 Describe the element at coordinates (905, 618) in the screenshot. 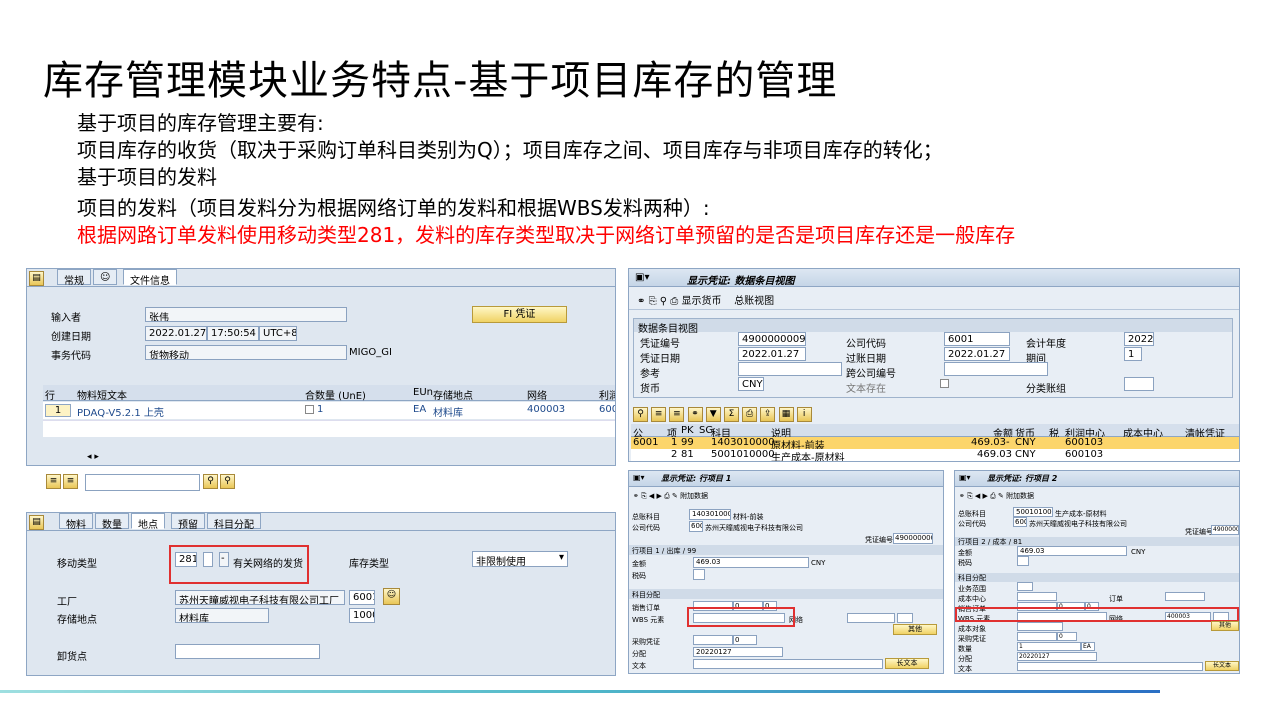

I see `item1-network-op` at that location.